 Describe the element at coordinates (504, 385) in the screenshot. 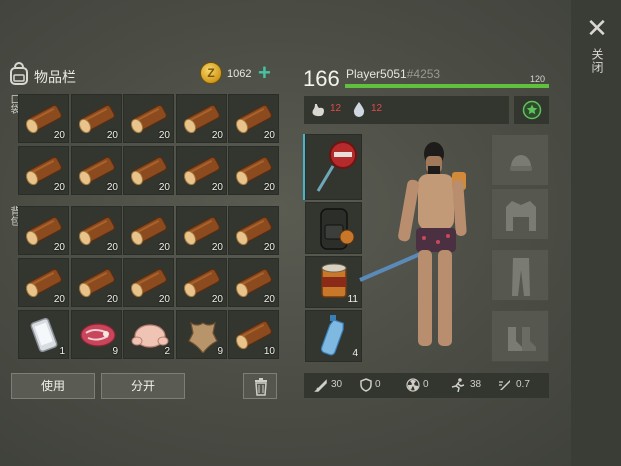

I see `attack-speed-icon` at that location.